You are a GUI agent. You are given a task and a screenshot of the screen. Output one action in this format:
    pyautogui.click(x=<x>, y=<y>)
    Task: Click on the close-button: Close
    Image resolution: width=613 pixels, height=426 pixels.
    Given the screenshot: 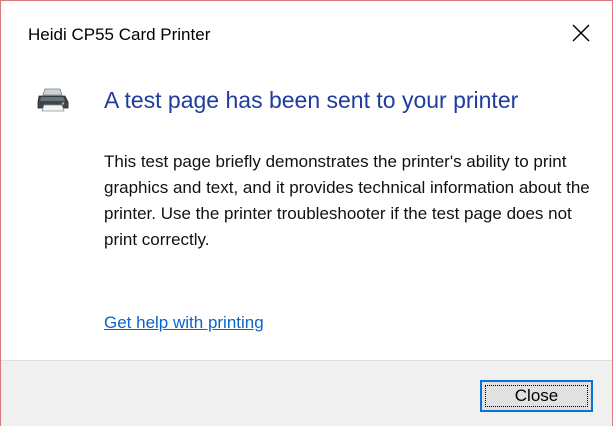 What is the action you would take?
    pyautogui.click(x=536, y=396)
    